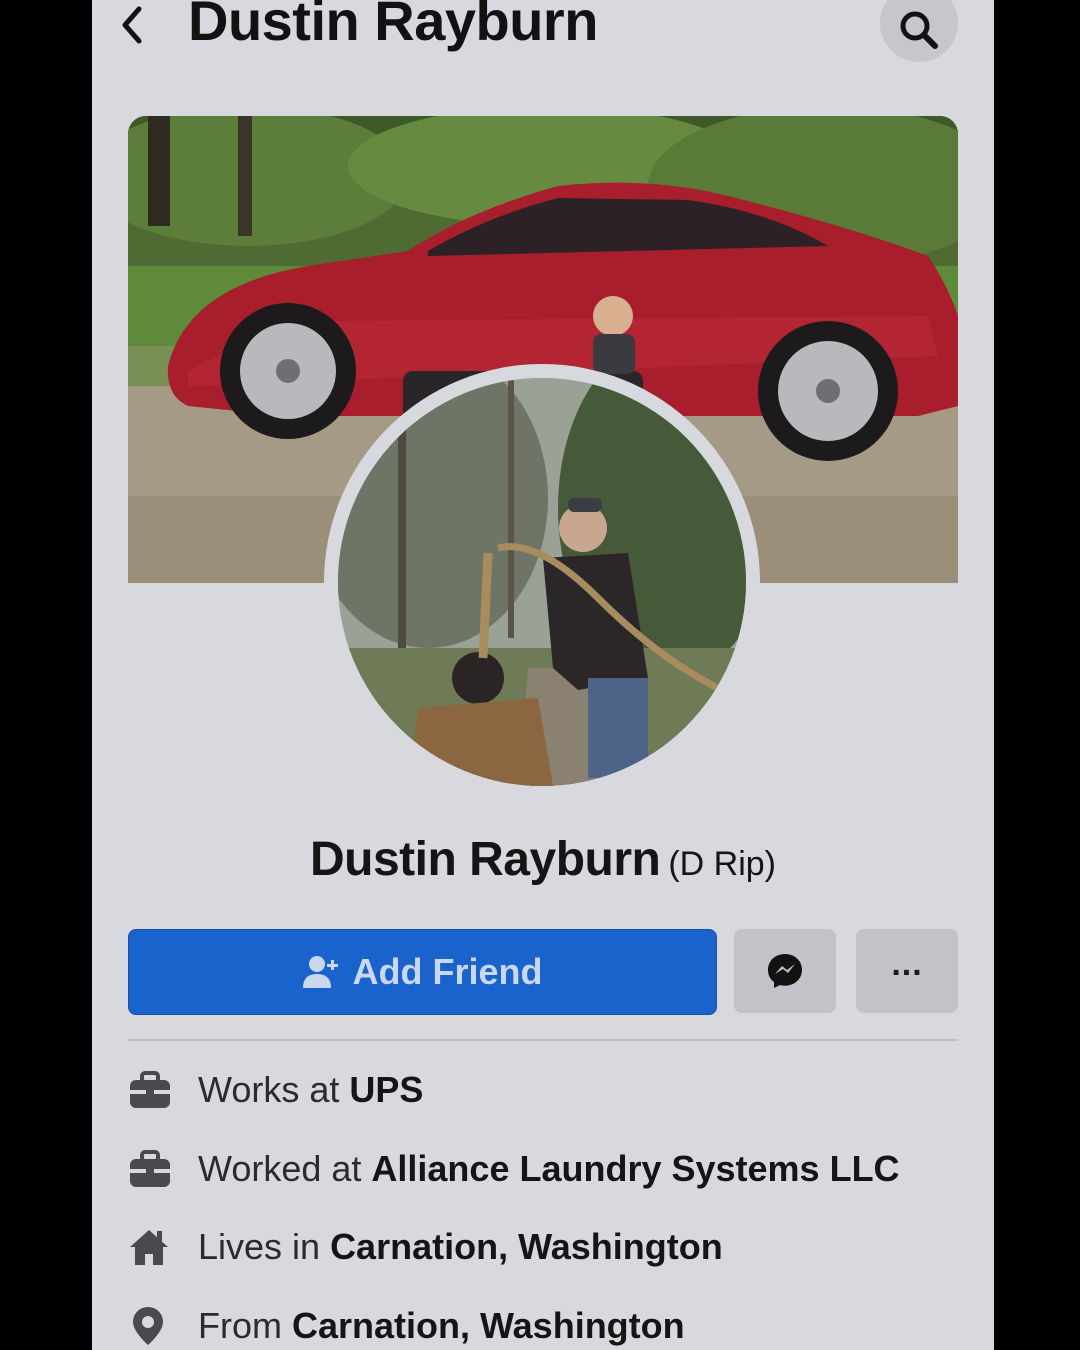 The image size is (1080, 1350). What do you see at coordinates (543, 1090) in the screenshot?
I see `detail-row-work: Works at UPS` at bounding box center [543, 1090].